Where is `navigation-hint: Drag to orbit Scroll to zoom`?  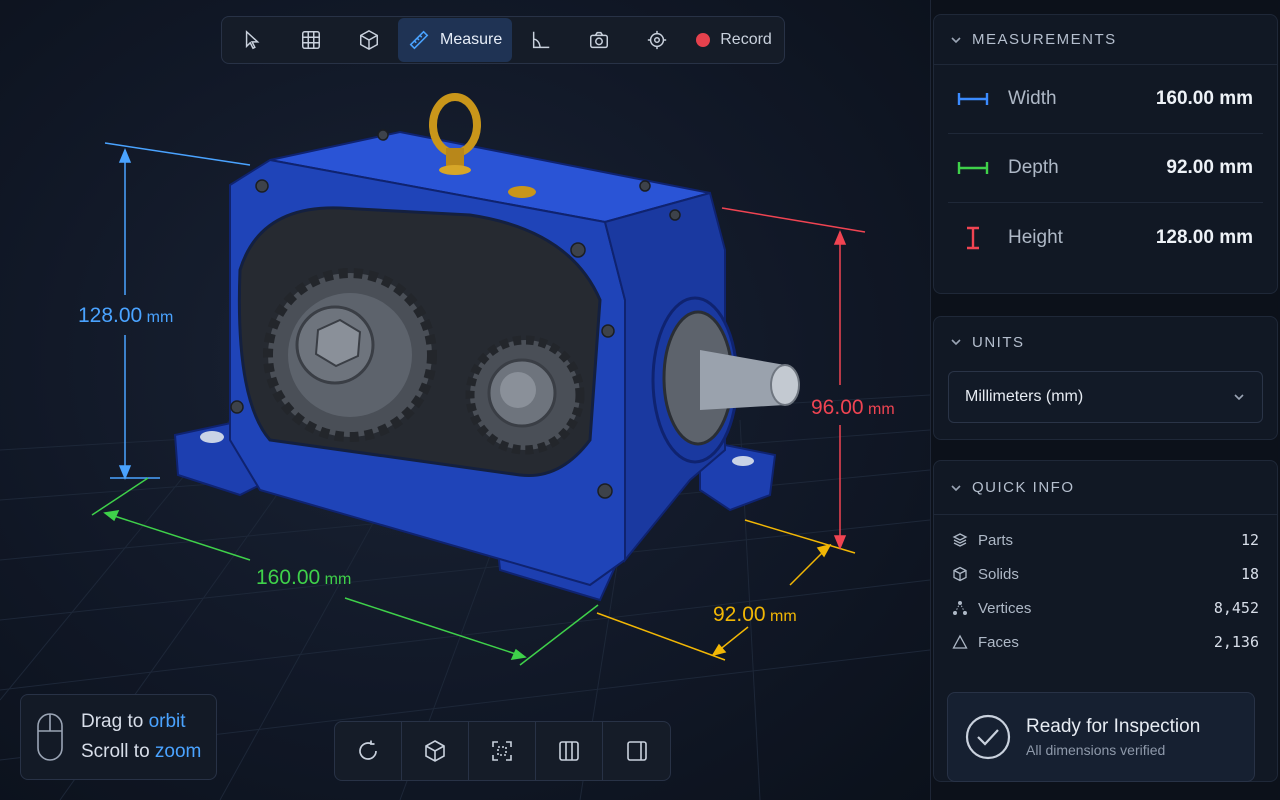 navigation-hint: Drag to orbit Scroll to zoom is located at coordinates (118, 737).